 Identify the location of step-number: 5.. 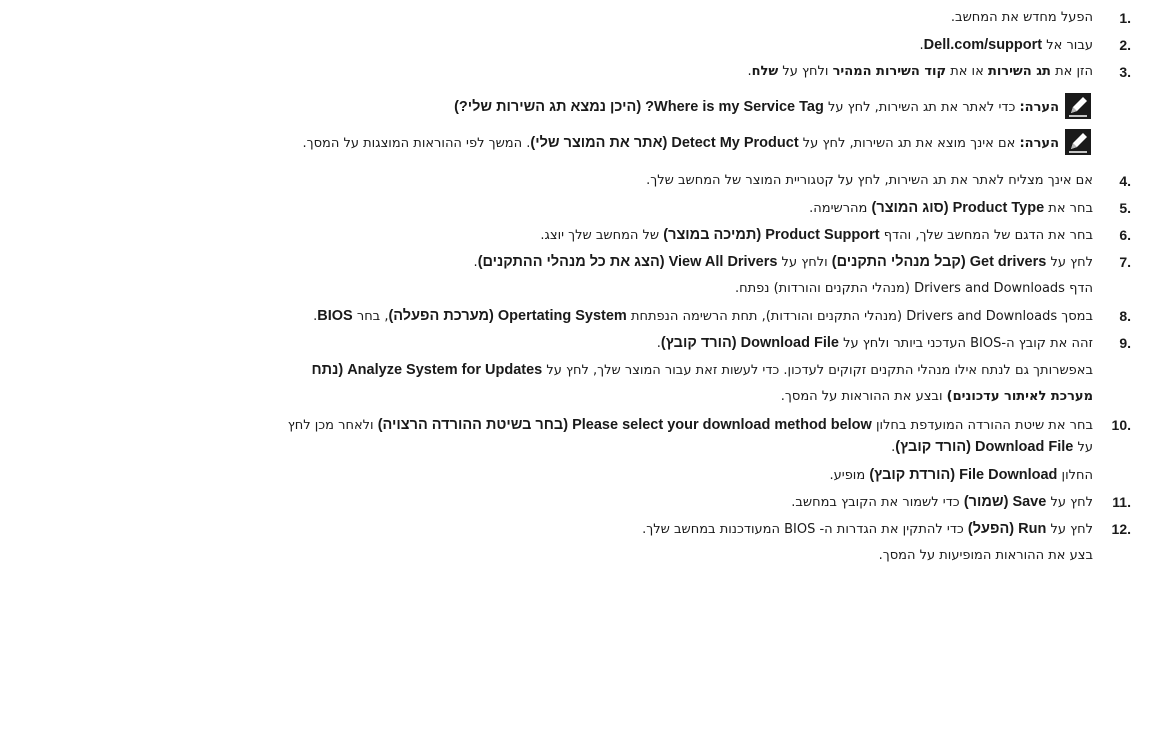
(1125, 208).